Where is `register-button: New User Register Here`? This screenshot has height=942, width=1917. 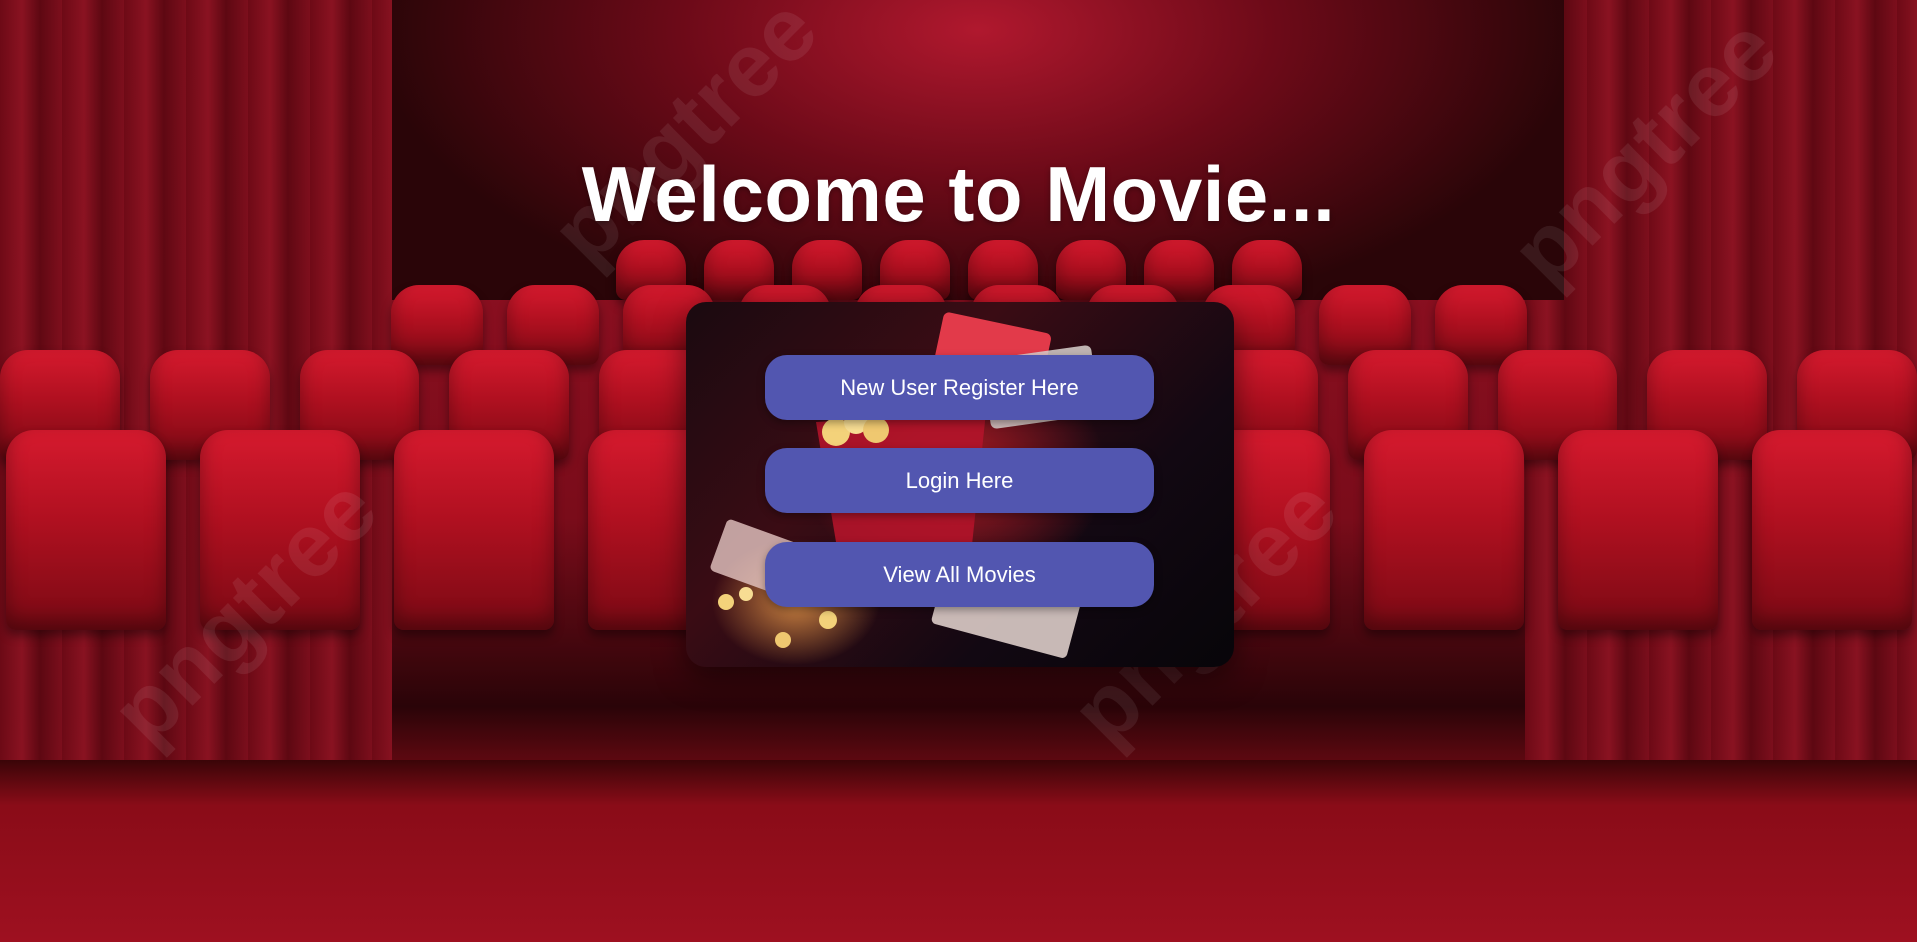 register-button: New User Register Here is located at coordinates (959, 387).